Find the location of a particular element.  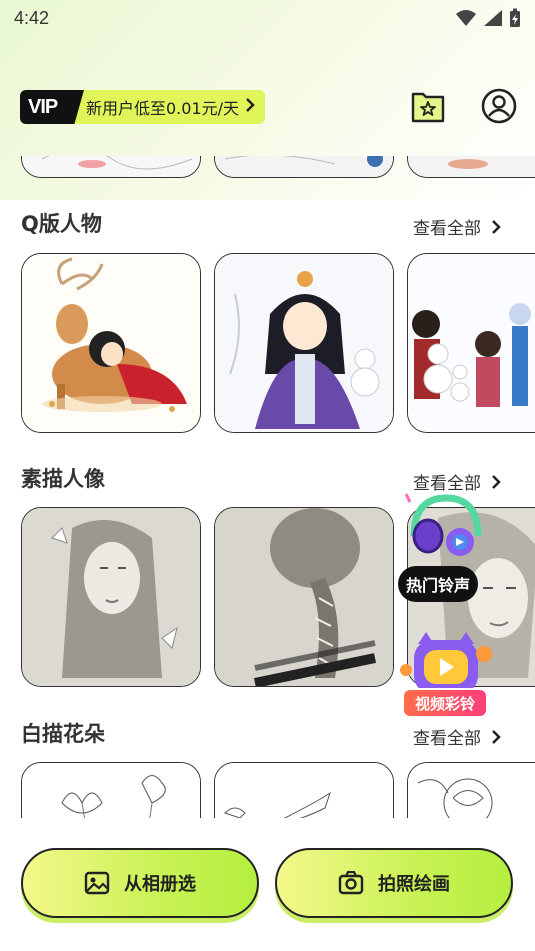

view-all-chibi: 查看全部 is located at coordinates (457, 226).